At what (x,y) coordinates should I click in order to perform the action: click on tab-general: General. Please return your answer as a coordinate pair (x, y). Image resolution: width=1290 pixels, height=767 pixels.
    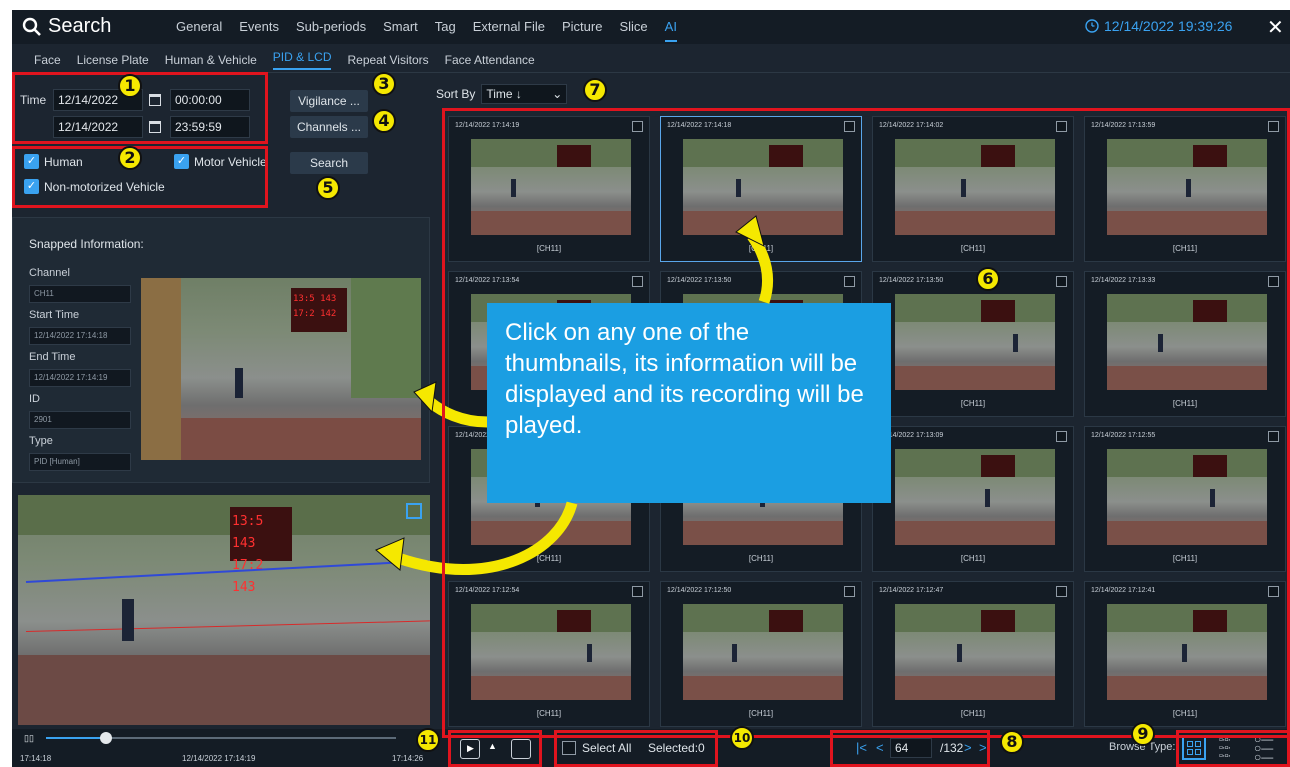
    Looking at the image, I should click on (199, 30).